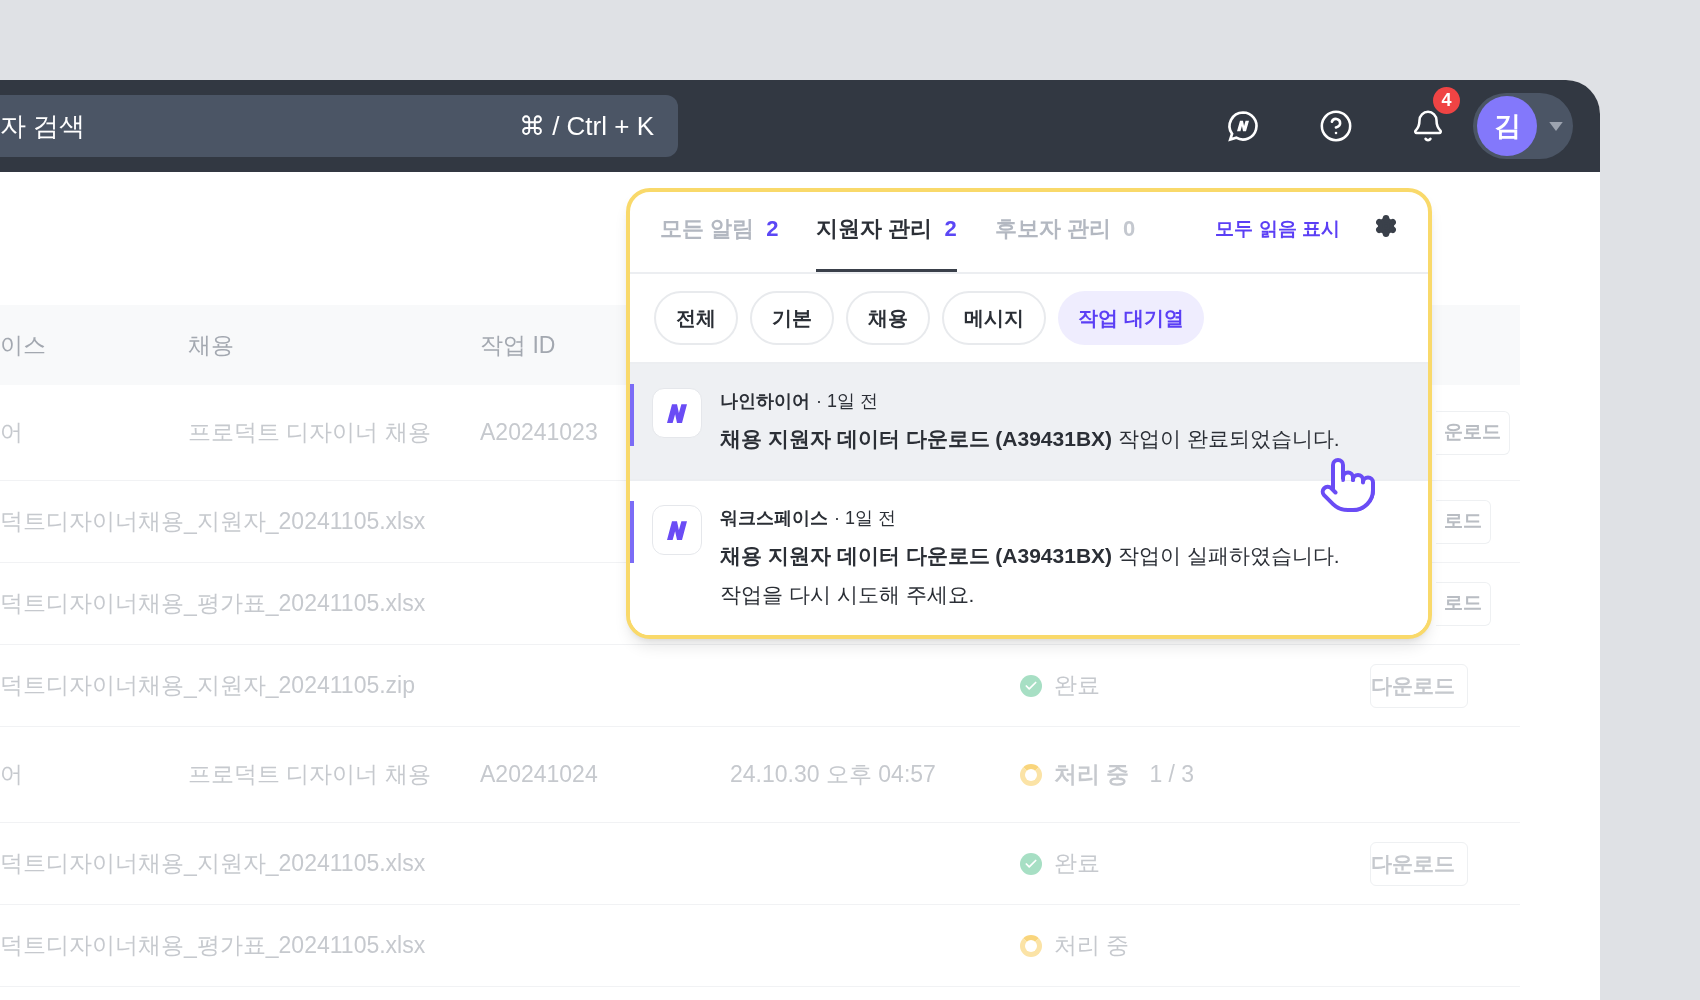 The width and height of the screenshot is (1700, 1000). What do you see at coordinates (539, 775) in the screenshot?
I see `table-cell-text: A20241024` at bounding box center [539, 775].